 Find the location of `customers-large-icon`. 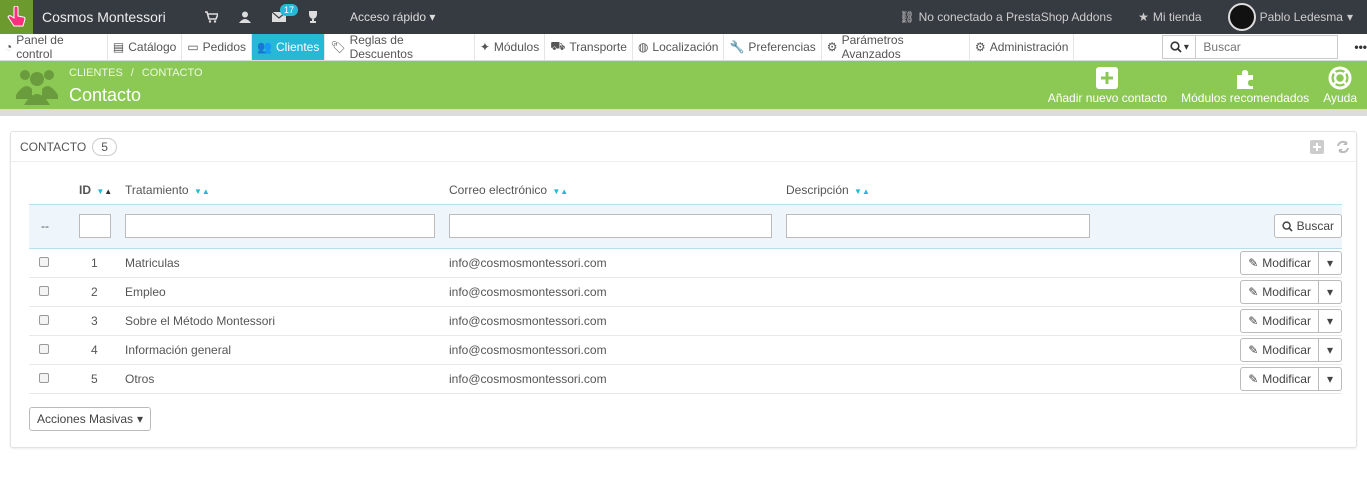

customers-large-icon is located at coordinates (37, 87).